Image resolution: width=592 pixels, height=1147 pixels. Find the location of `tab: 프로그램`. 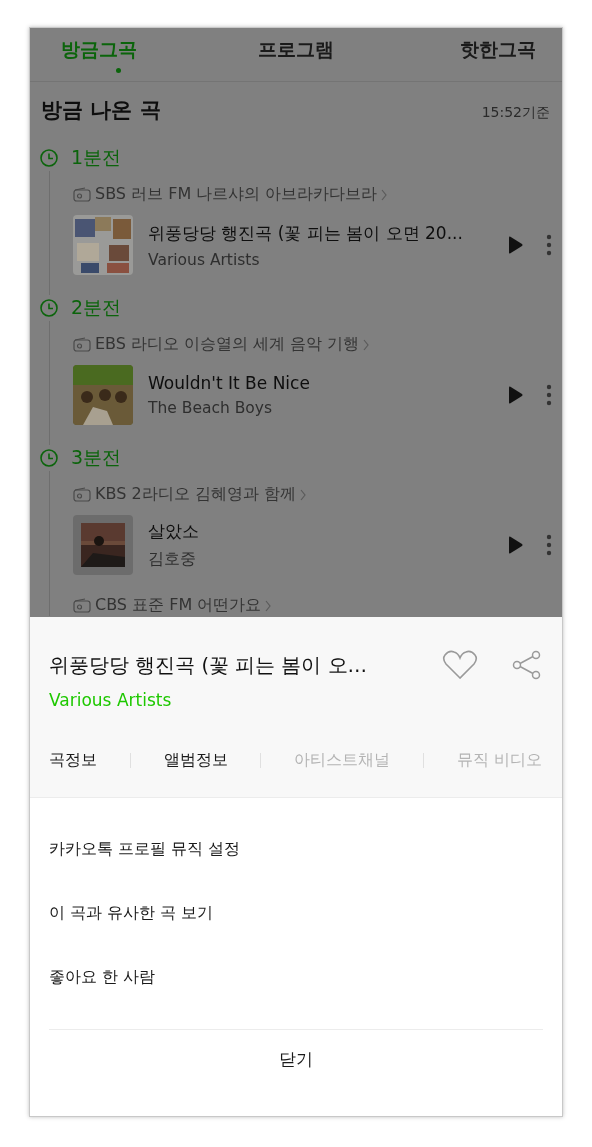

tab: 프로그램 is located at coordinates (296, 54).